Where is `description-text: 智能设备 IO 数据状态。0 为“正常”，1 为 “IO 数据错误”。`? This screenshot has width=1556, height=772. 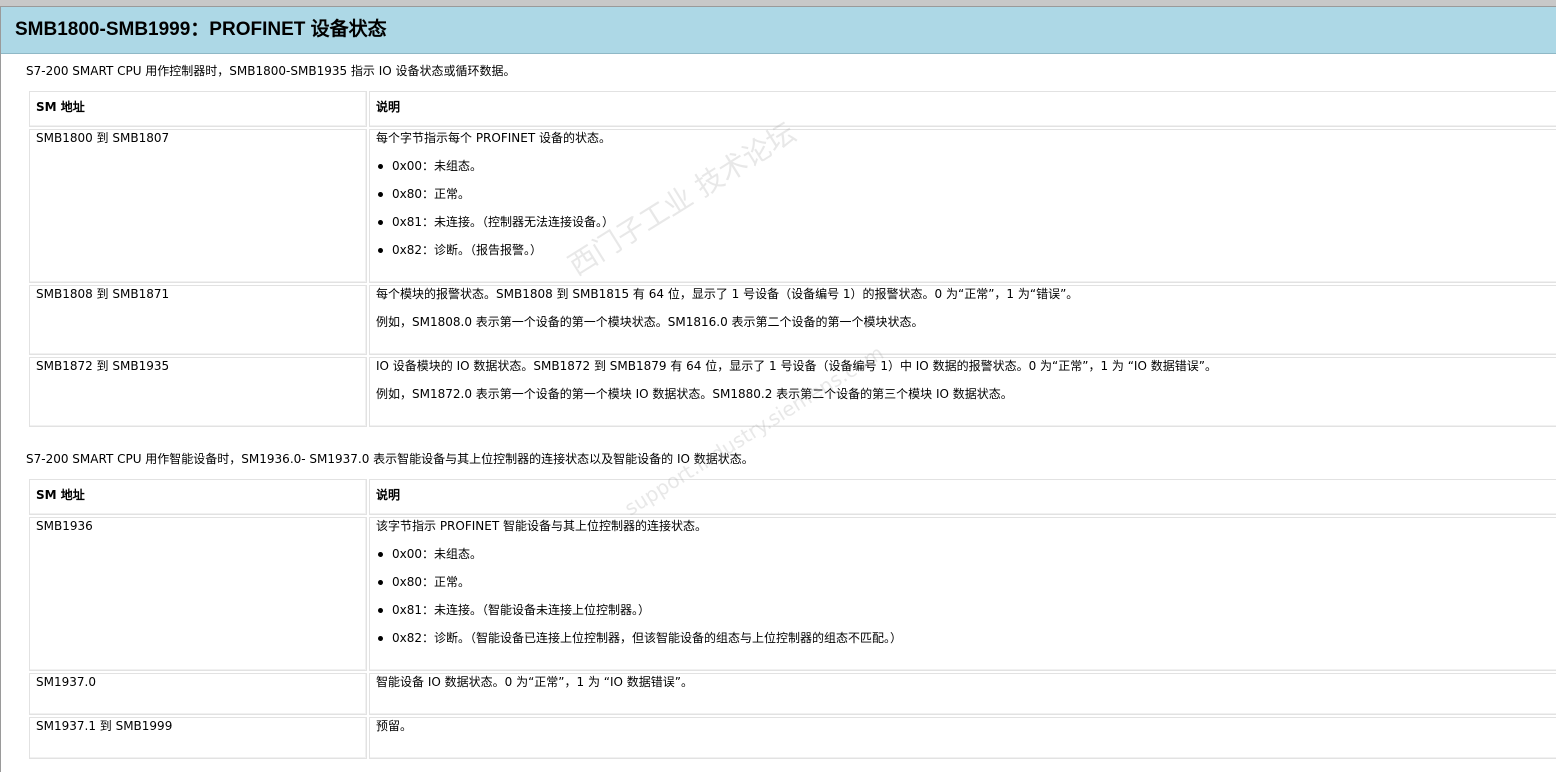 description-text: 智能设备 IO 数据状态。0 为“正常”，1 为 “IO 数据错误”。 is located at coordinates (534, 682).